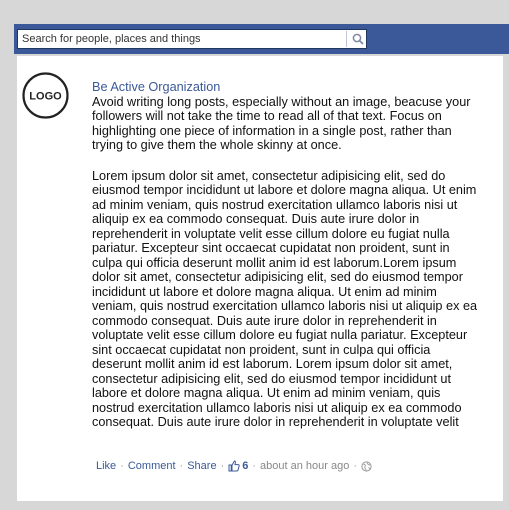 The image size is (509, 510). I want to click on comment-link: Comment, so click(152, 466).